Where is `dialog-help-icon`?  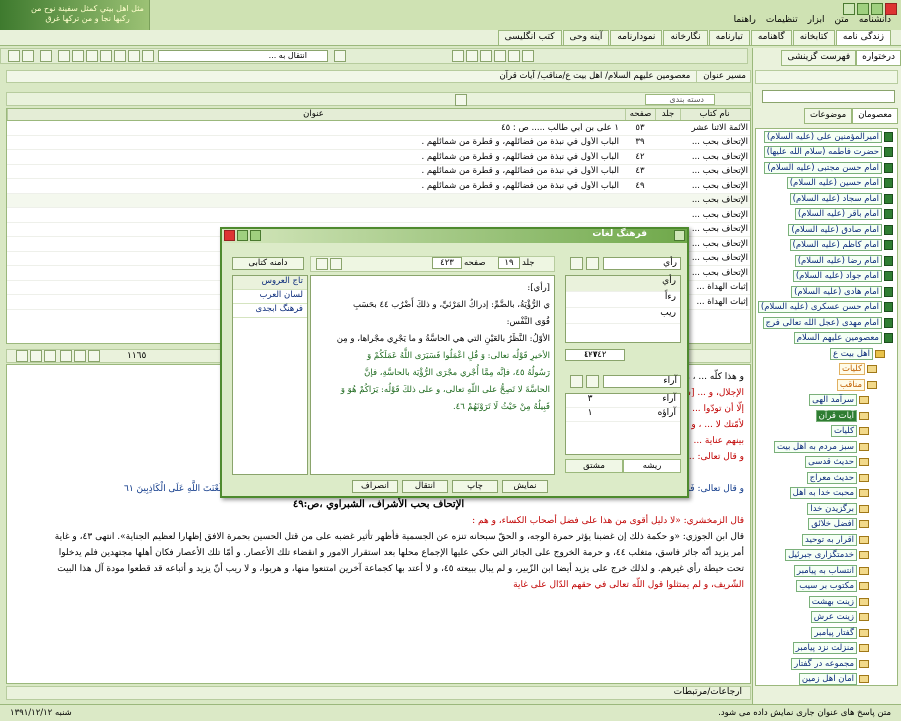 dialog-help-icon is located at coordinates (679, 235).